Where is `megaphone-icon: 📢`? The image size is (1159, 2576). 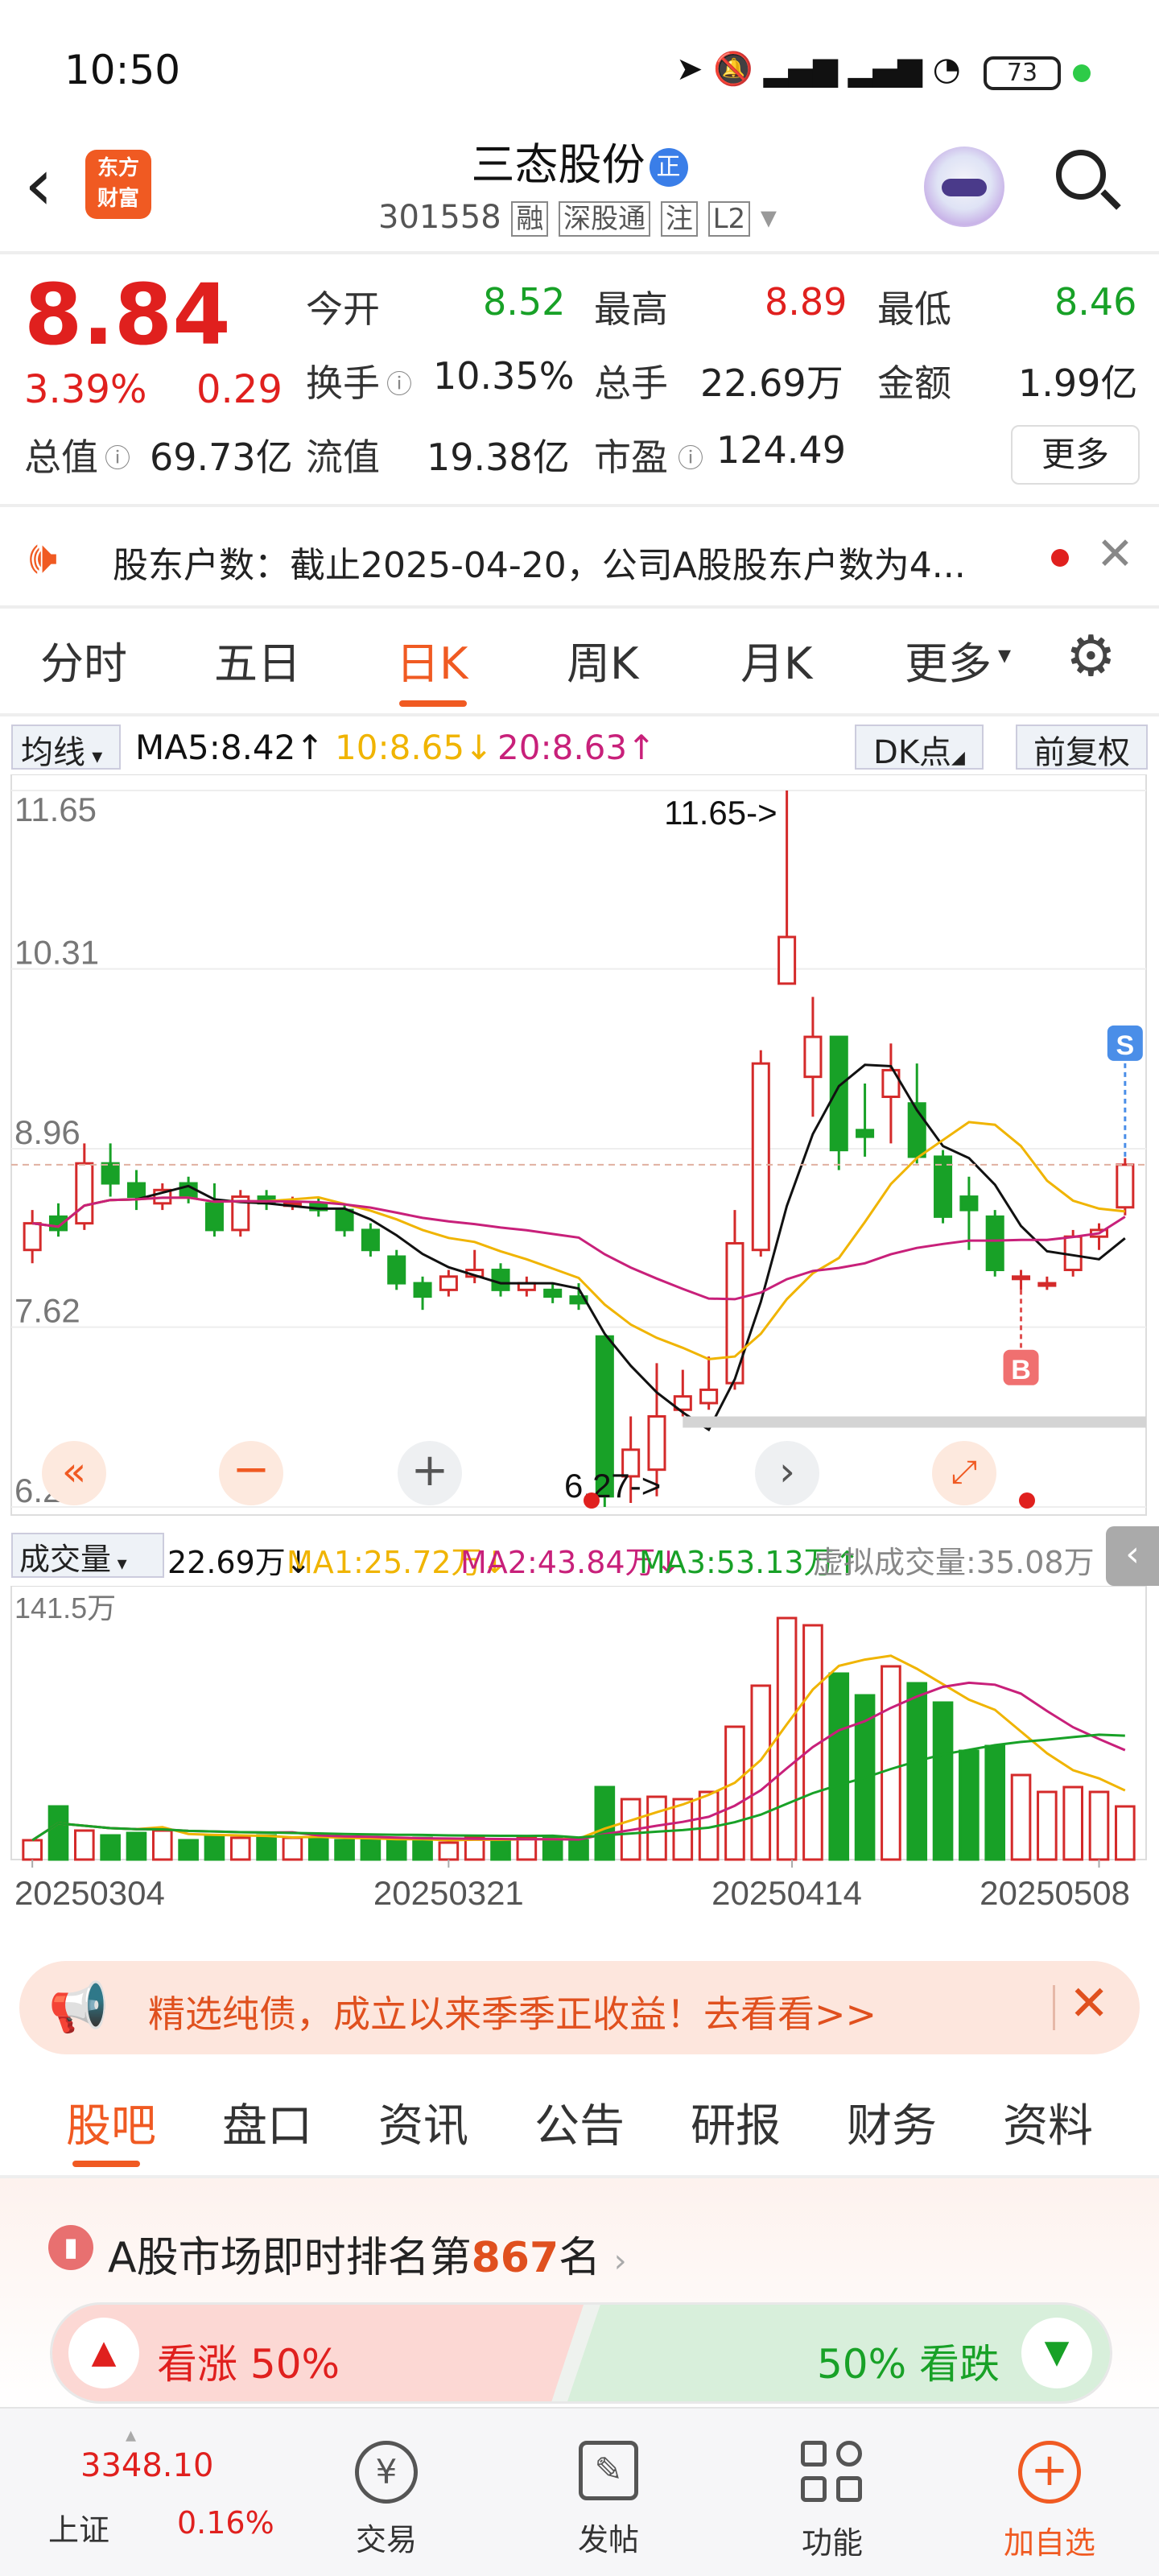 megaphone-icon: 📢 is located at coordinates (78, 2008).